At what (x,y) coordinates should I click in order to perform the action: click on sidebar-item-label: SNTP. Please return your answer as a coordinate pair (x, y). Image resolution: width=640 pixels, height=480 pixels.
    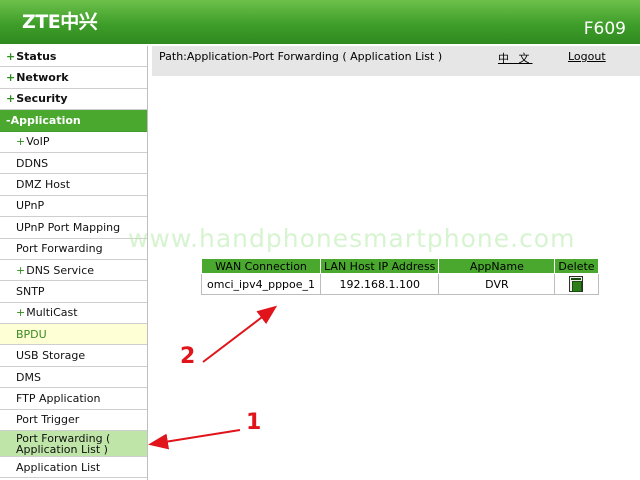
    Looking at the image, I should click on (30, 291).